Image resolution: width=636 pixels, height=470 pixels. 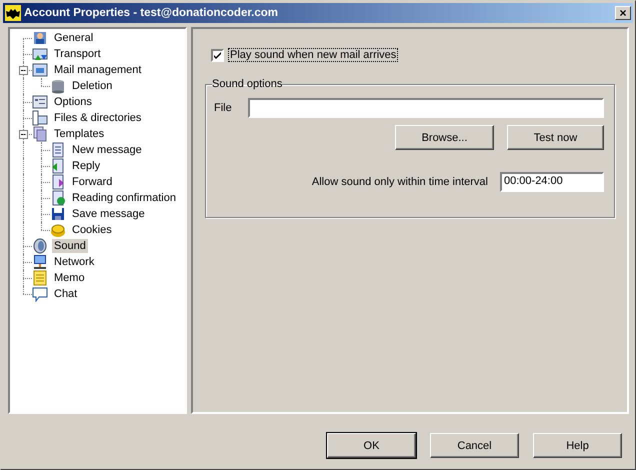 I want to click on note-icon, so click(x=40, y=278).